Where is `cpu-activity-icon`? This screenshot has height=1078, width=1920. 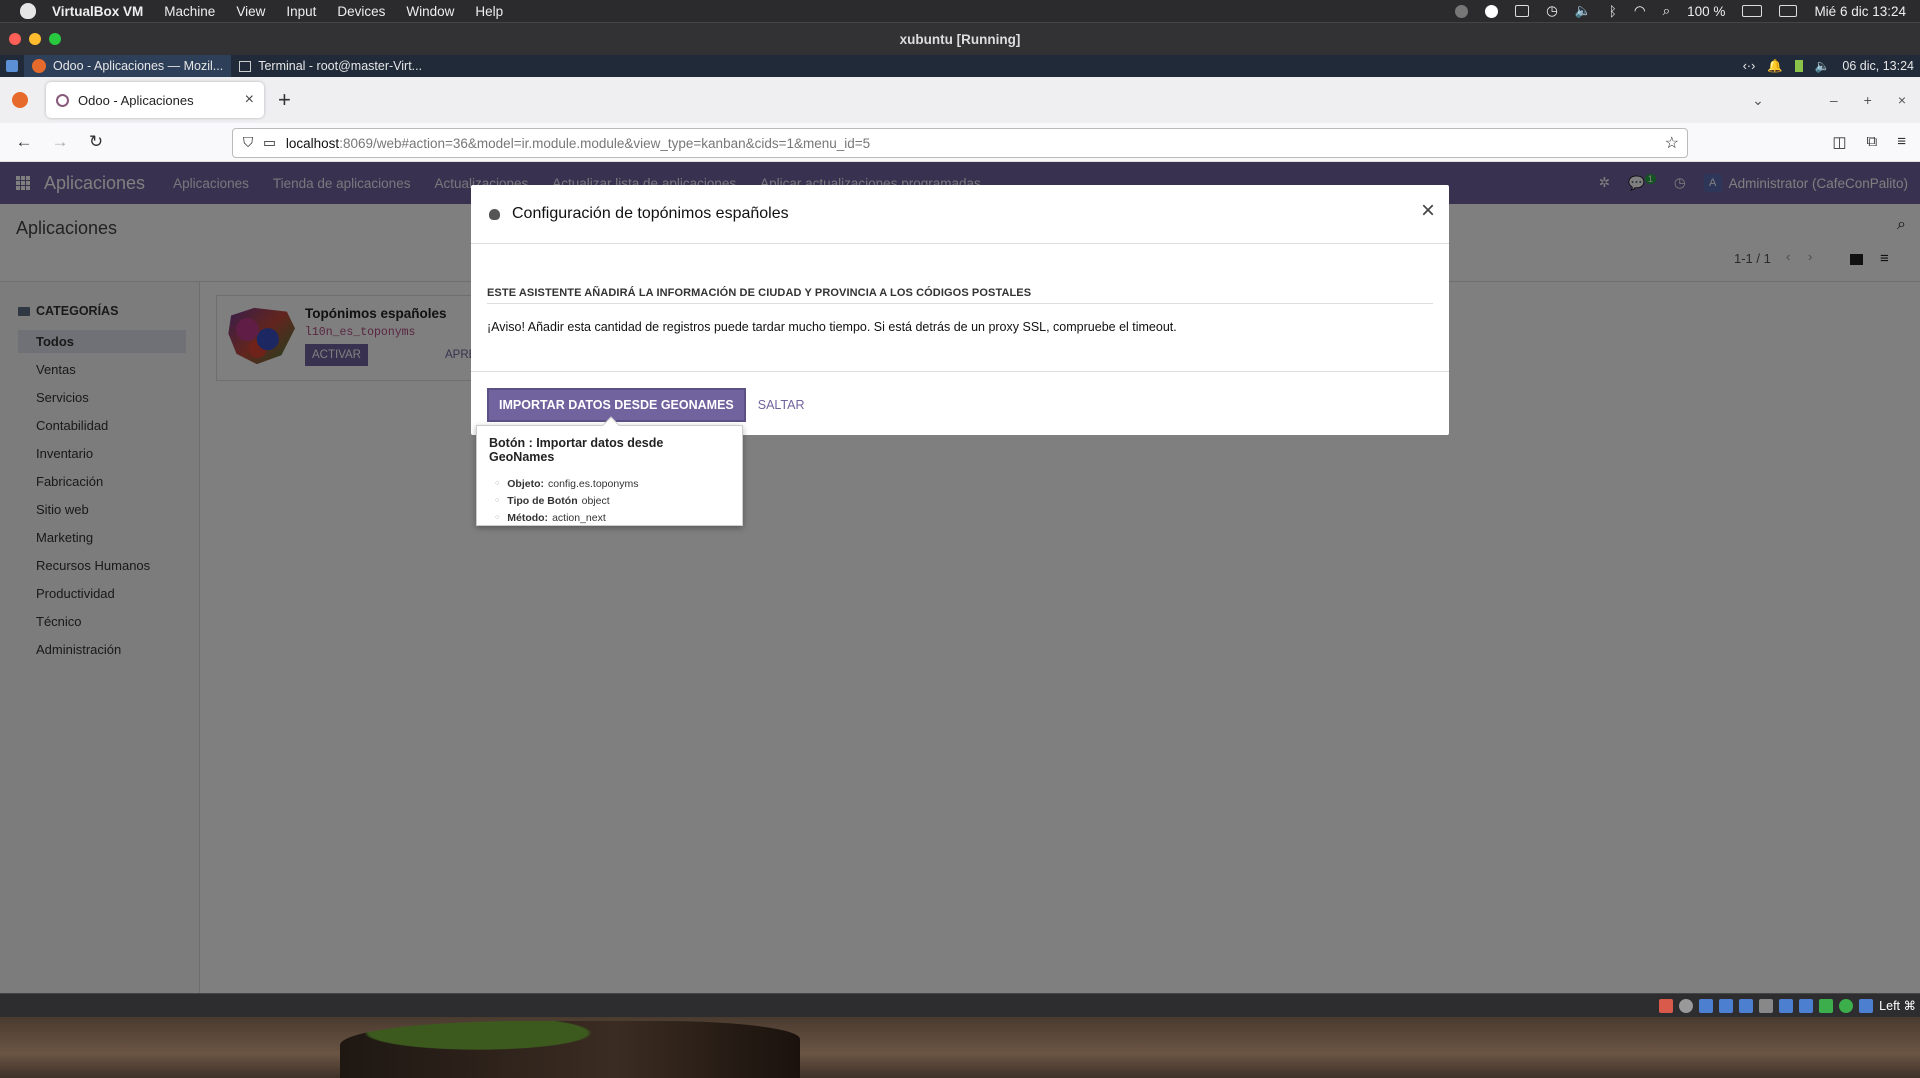 cpu-activity-icon is located at coordinates (1826, 1005).